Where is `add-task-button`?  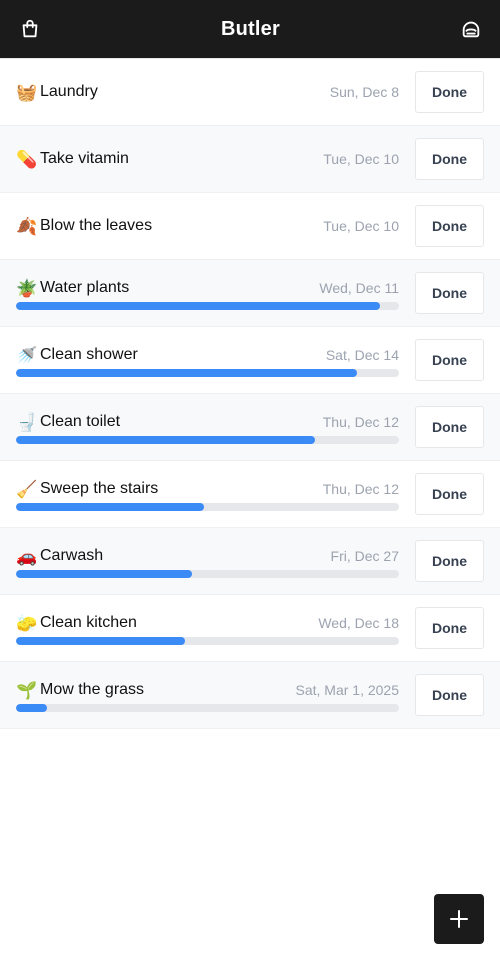
add-task-button is located at coordinates (459, 919).